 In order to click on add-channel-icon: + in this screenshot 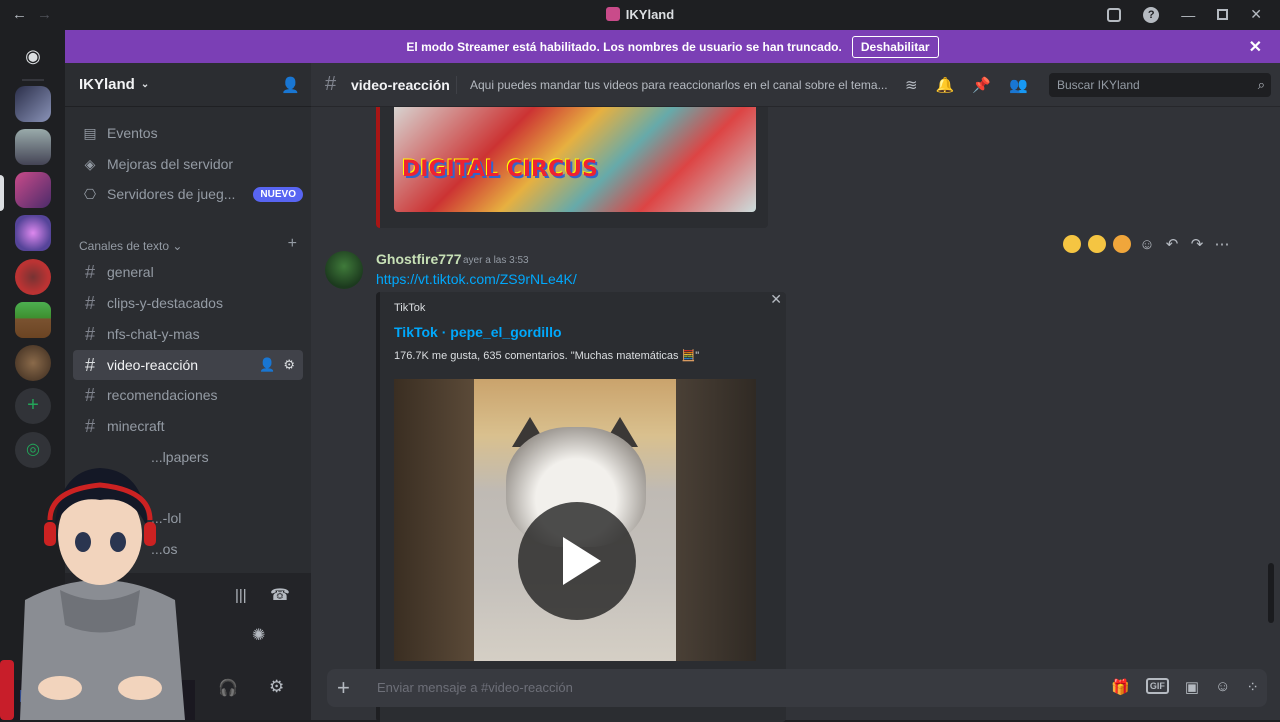, I will do `click(292, 244)`.